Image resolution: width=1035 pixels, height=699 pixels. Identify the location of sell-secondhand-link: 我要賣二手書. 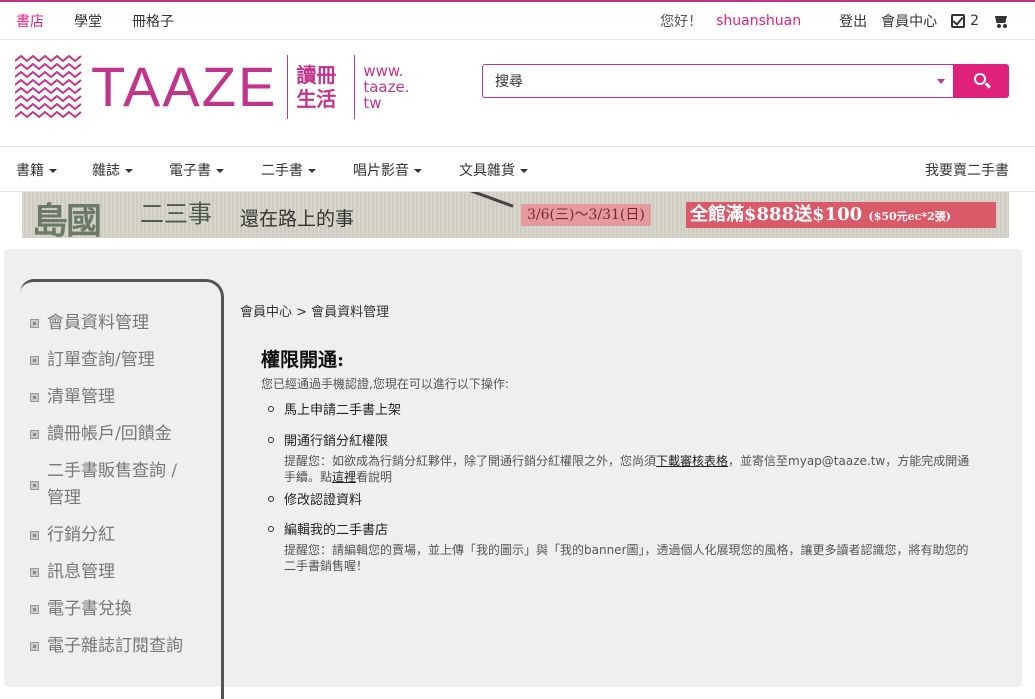
(967, 170).